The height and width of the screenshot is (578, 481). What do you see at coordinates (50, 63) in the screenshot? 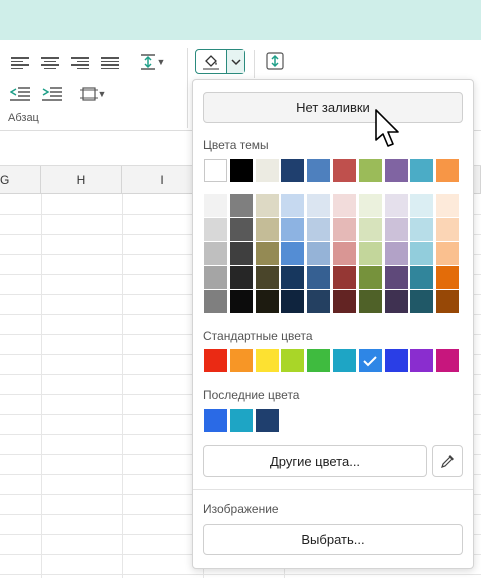
I see `align-center-button` at bounding box center [50, 63].